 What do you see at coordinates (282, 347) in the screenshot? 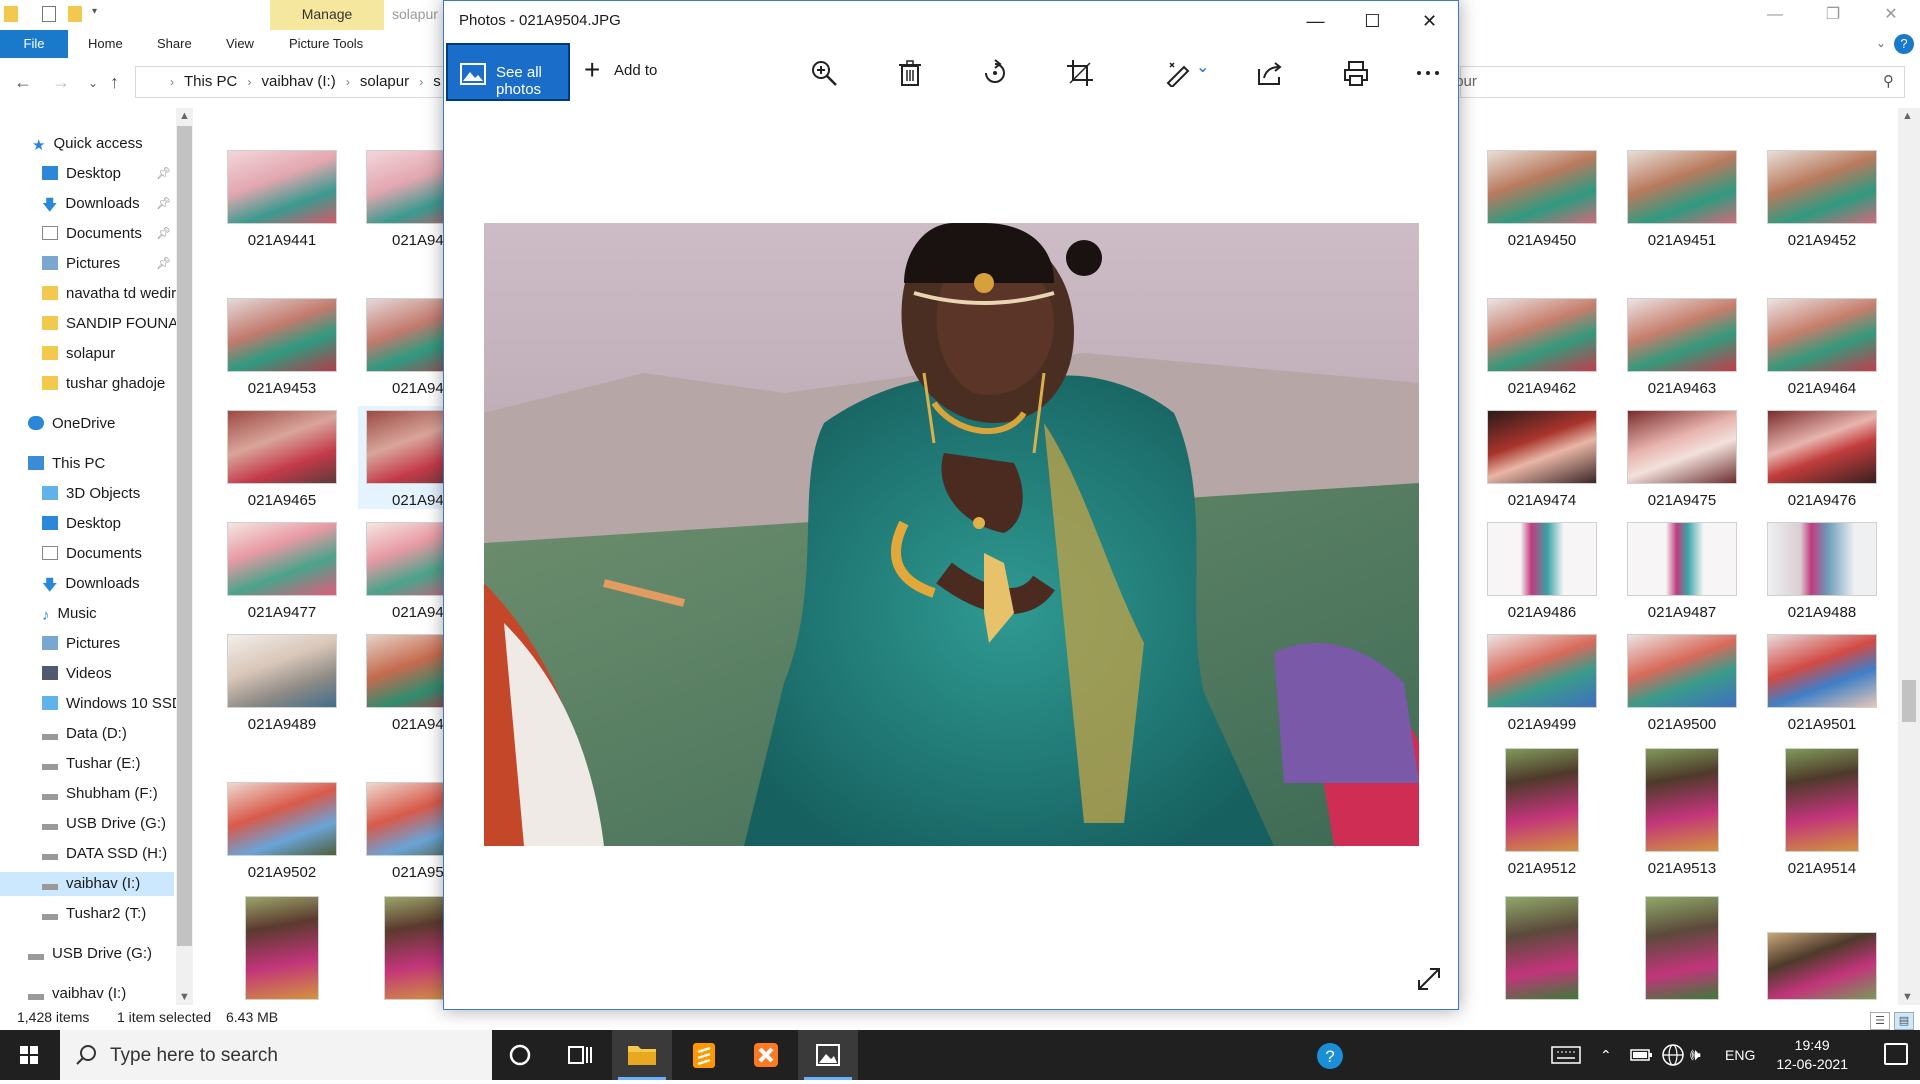
I see `file-tile: 021A9453` at bounding box center [282, 347].